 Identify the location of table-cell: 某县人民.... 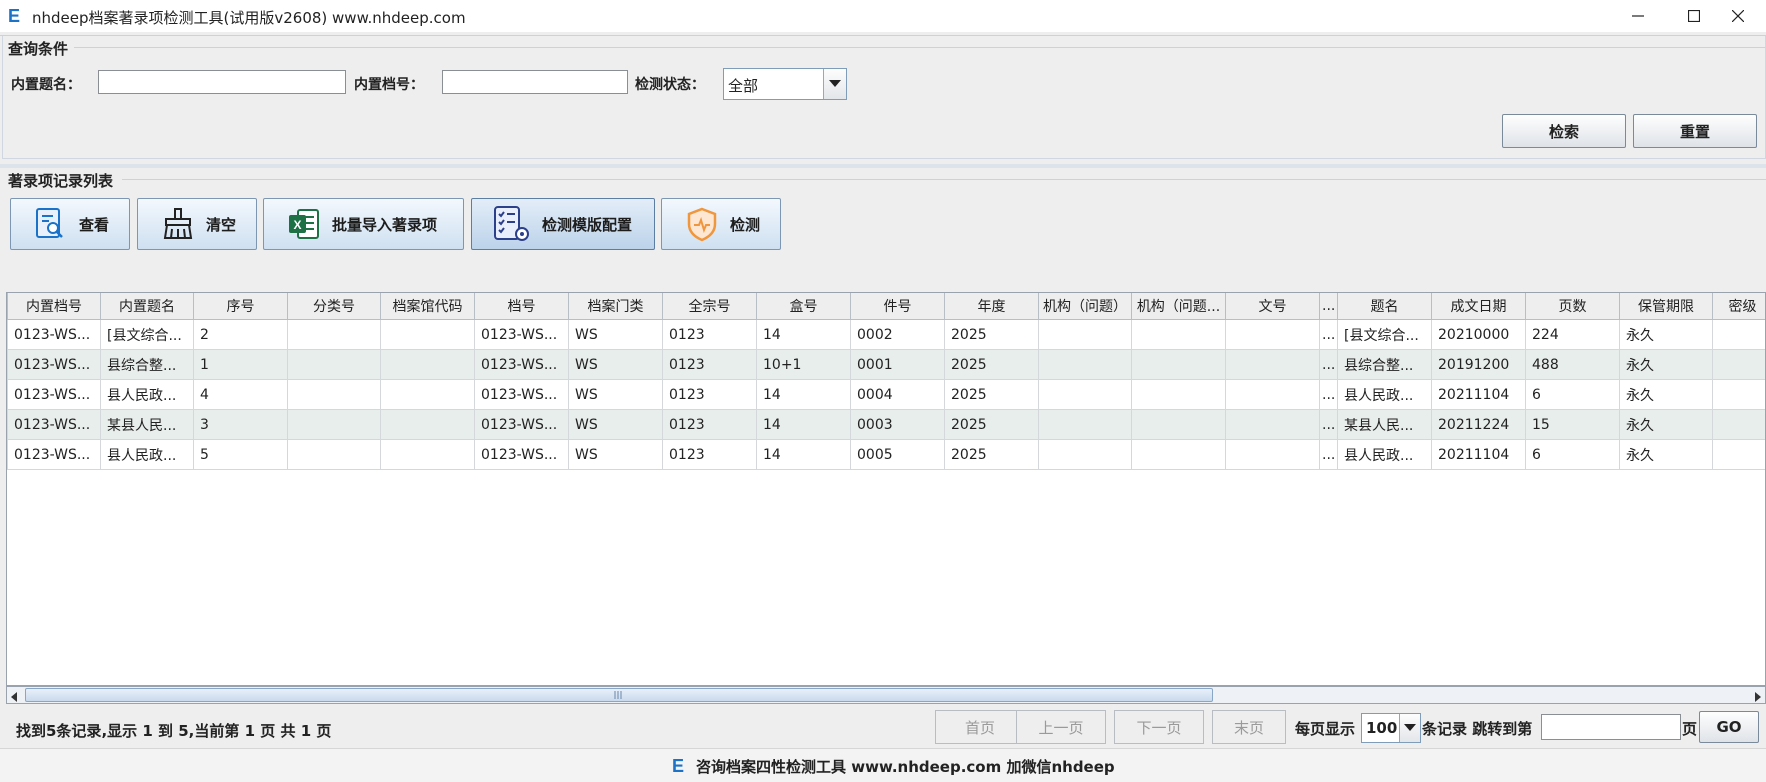
(1385, 425).